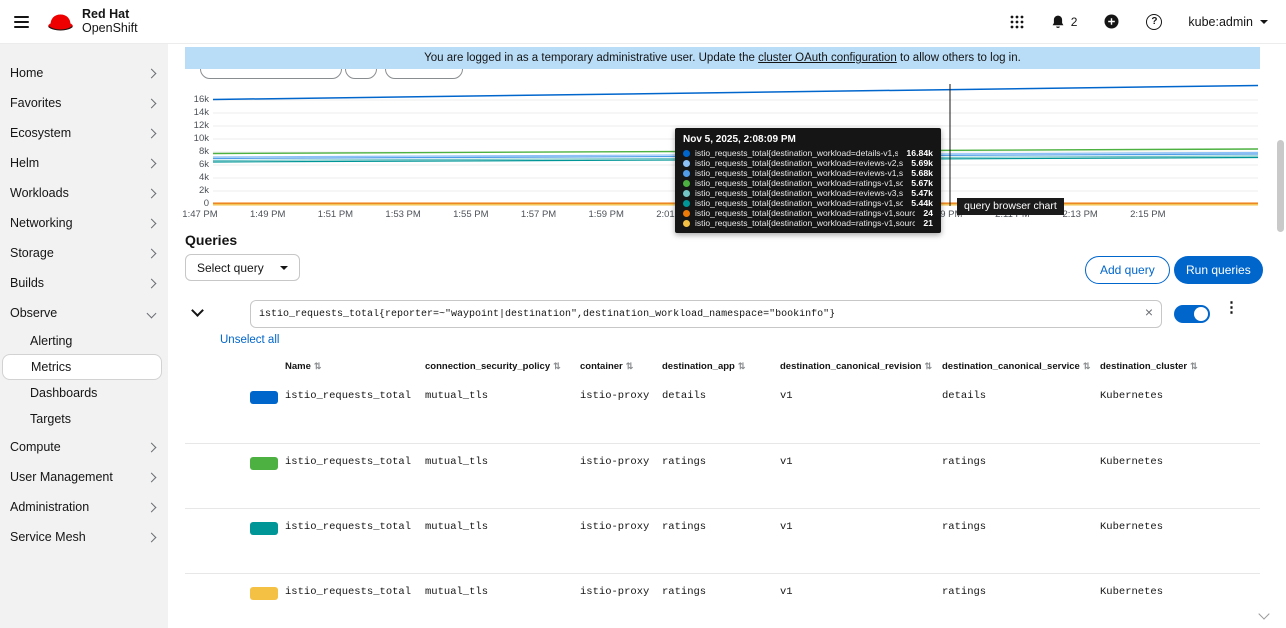  What do you see at coordinates (61, 477) in the screenshot?
I see `nav-label: User Management` at bounding box center [61, 477].